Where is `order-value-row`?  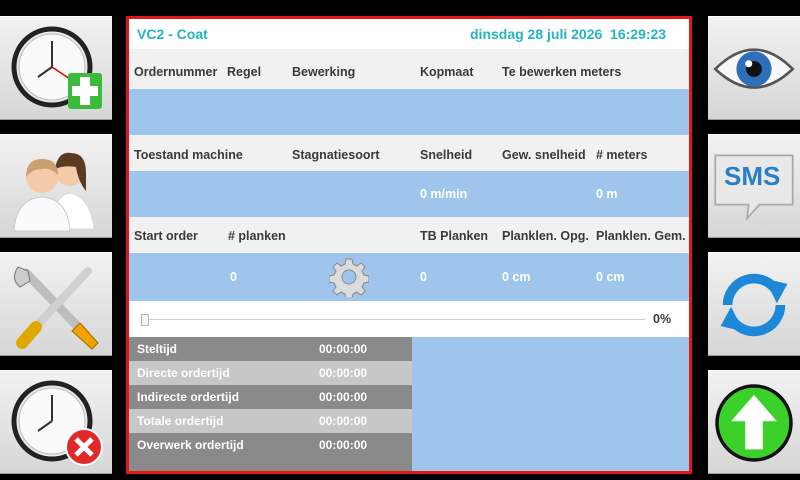
order-value-row is located at coordinates (409, 112).